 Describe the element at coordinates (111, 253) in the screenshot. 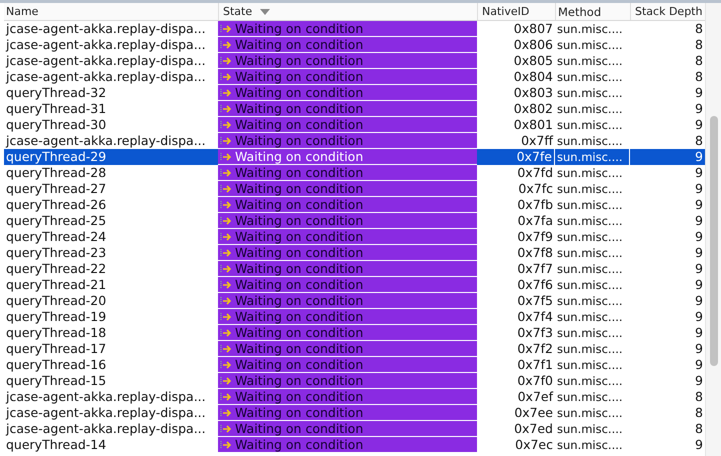

I see `table-cell: queryThread-23` at that location.